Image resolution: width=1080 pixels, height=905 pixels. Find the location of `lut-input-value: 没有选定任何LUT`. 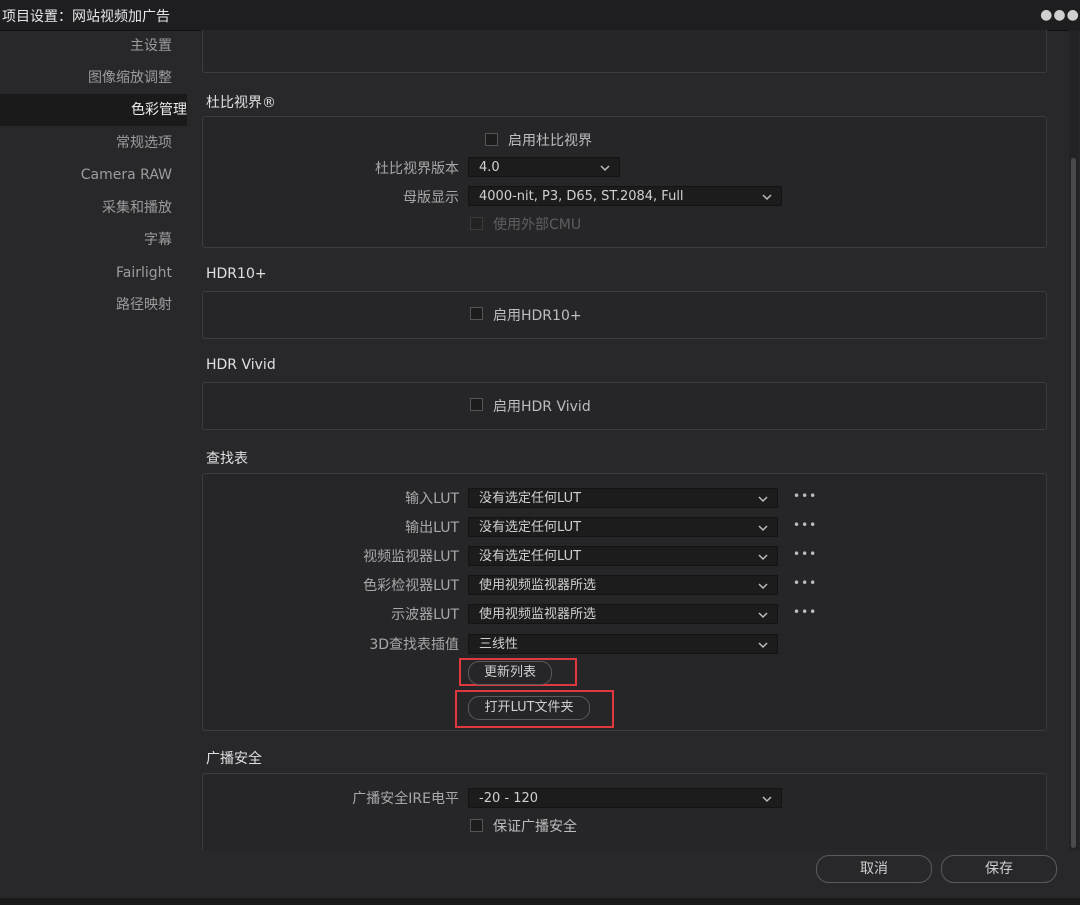

lut-input-value: 没有选定任何LUT is located at coordinates (530, 498).